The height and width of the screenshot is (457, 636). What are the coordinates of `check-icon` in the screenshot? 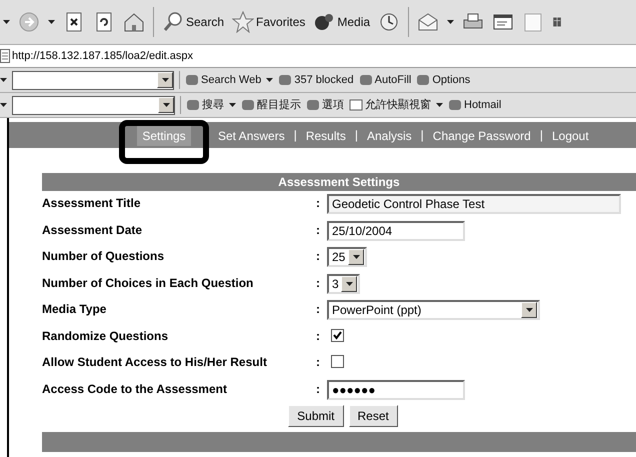 It's located at (337, 335).